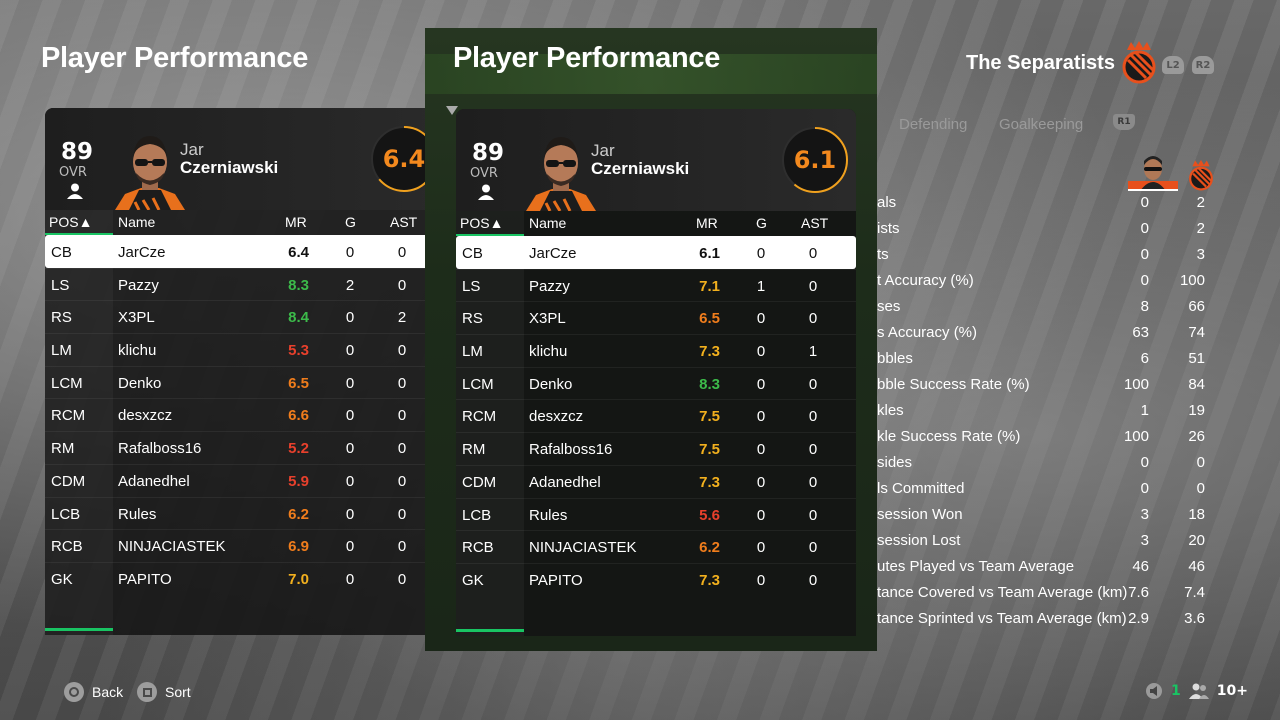  I want to click on stat-label: s Accuracy (%), so click(927, 332).